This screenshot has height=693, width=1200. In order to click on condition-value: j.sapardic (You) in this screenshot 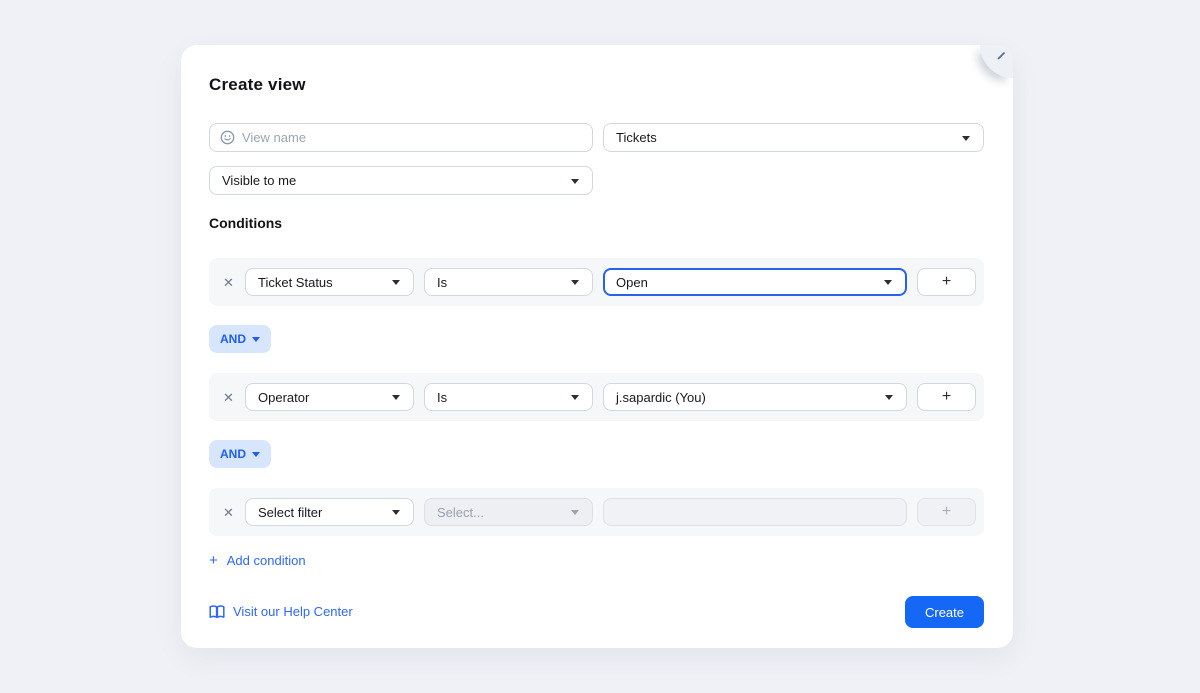, I will do `click(661, 397)`.